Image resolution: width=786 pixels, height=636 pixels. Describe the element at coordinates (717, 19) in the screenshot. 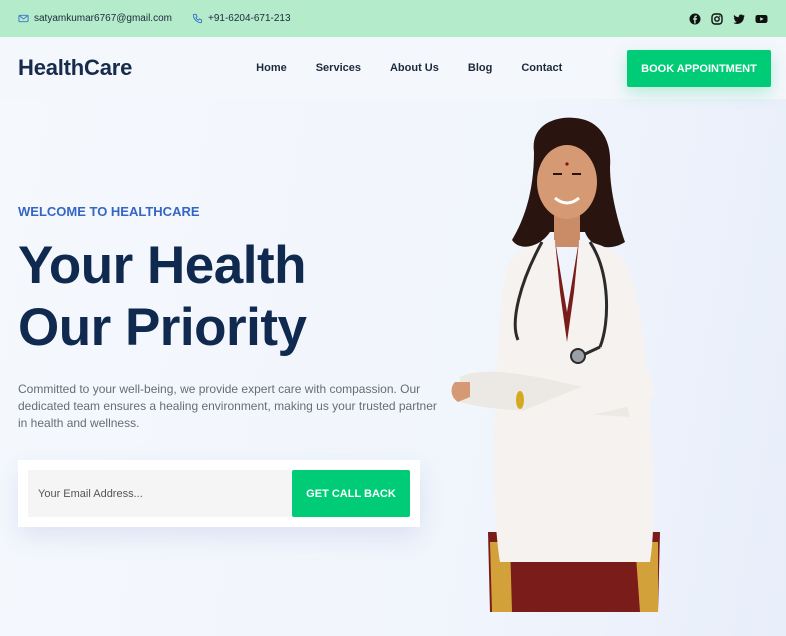

I see `instagram-icon` at that location.